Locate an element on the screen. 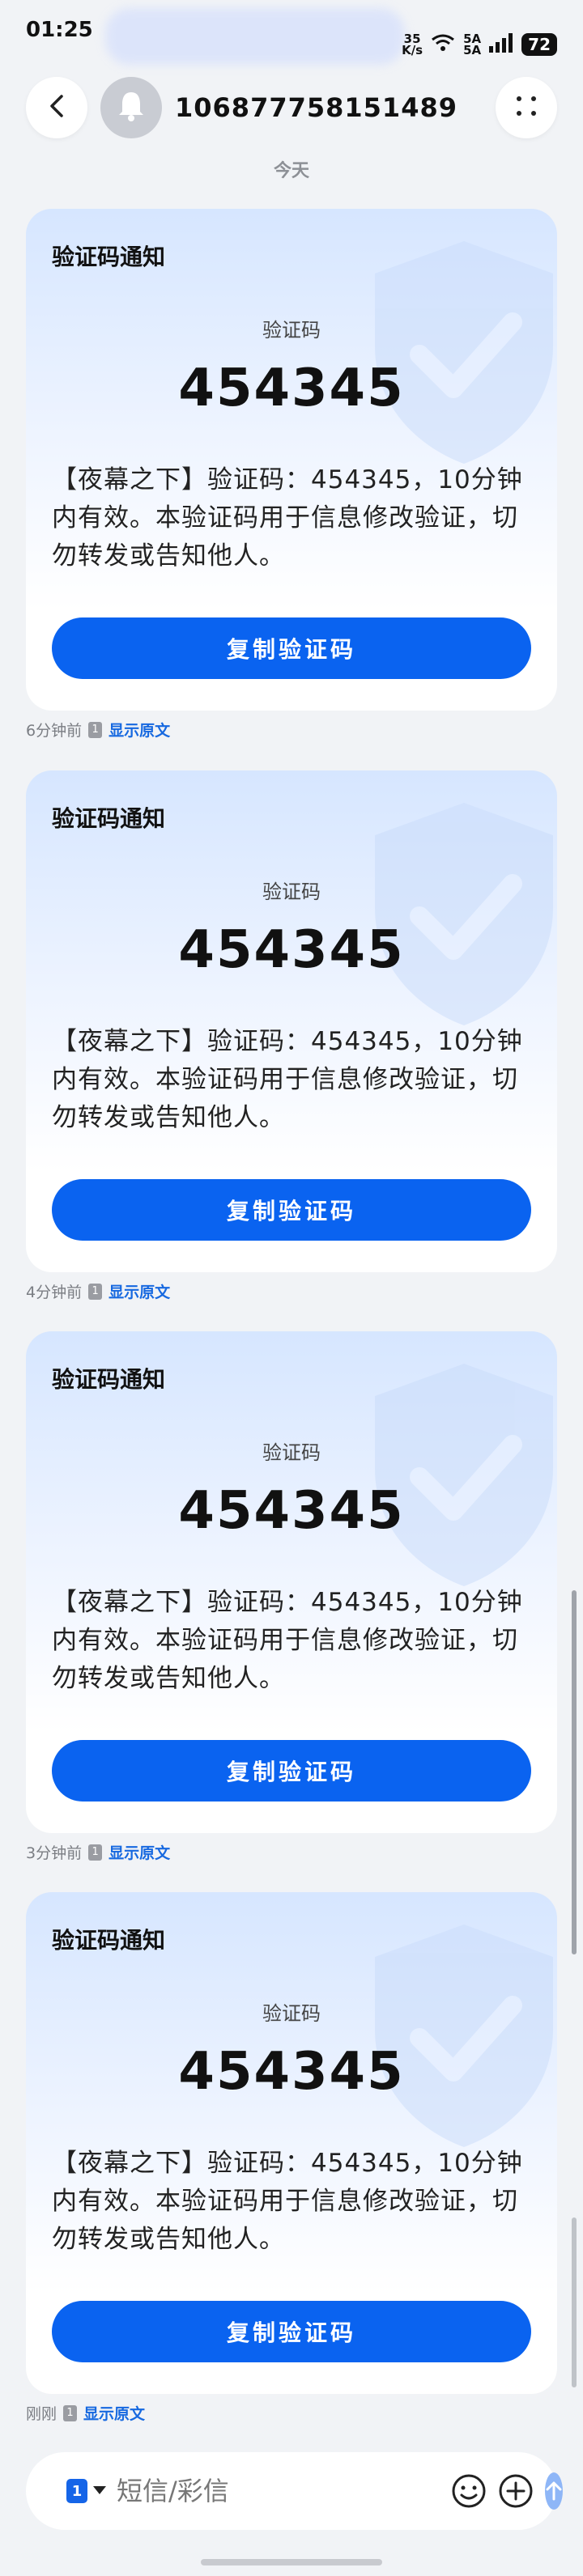 Image resolution: width=583 pixels, height=2576 pixels. signal-labels: 5A 5A is located at coordinates (472, 45).